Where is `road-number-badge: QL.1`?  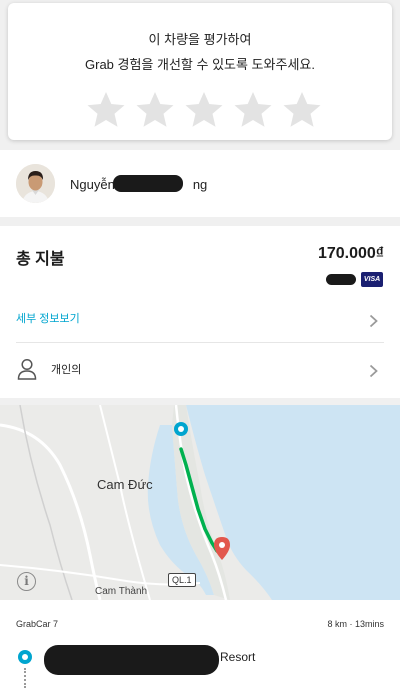
road-number-badge: QL.1 is located at coordinates (182, 580).